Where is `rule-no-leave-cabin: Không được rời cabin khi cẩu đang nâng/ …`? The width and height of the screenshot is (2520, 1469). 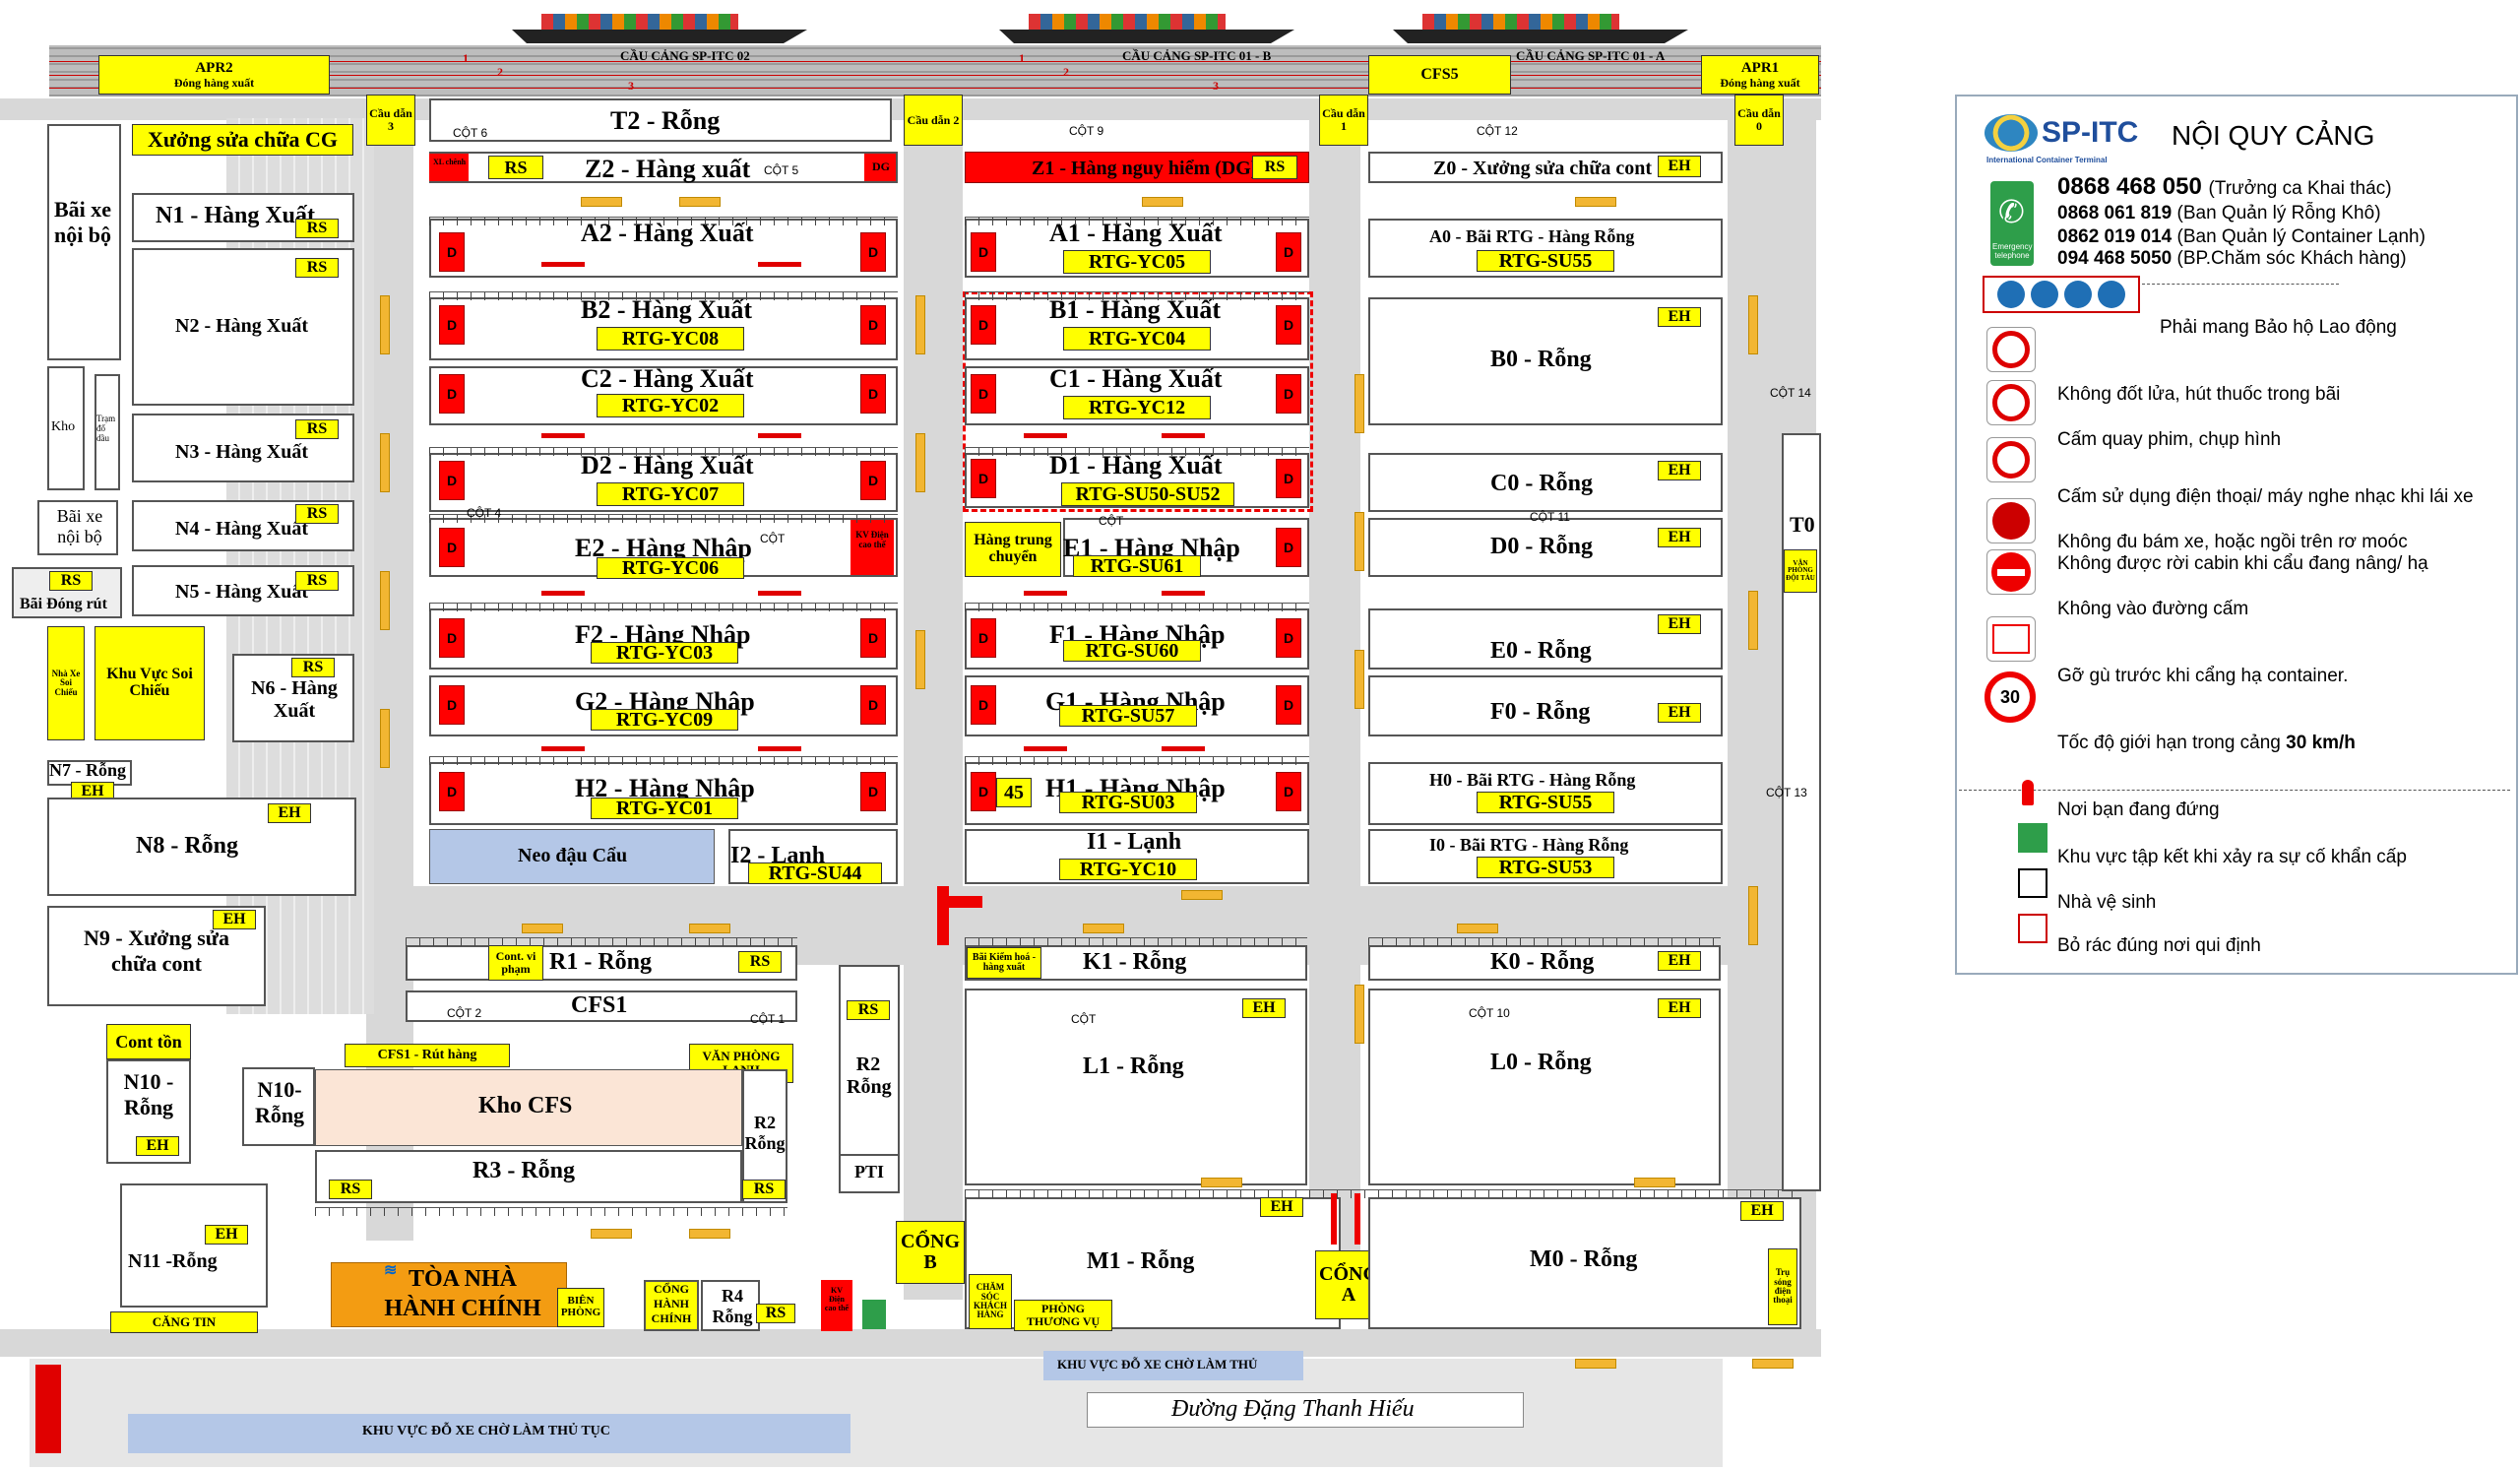
rule-no-leave-cabin: Không được rời cabin khi cẩu đang nâng/ … is located at coordinates (2242, 563).